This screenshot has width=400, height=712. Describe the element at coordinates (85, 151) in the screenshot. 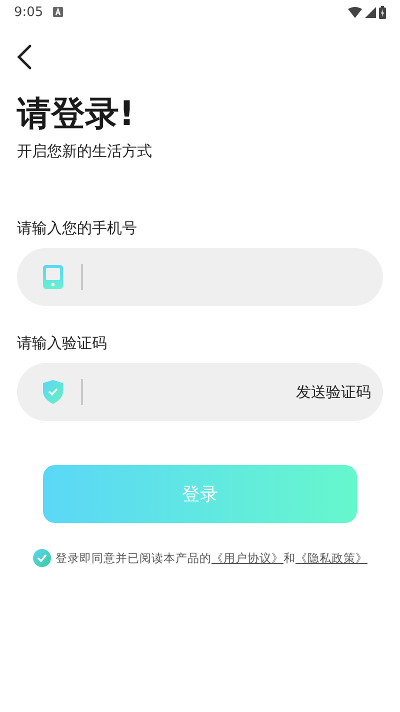

I see `subtitle: 开启您新的生活方式` at that location.